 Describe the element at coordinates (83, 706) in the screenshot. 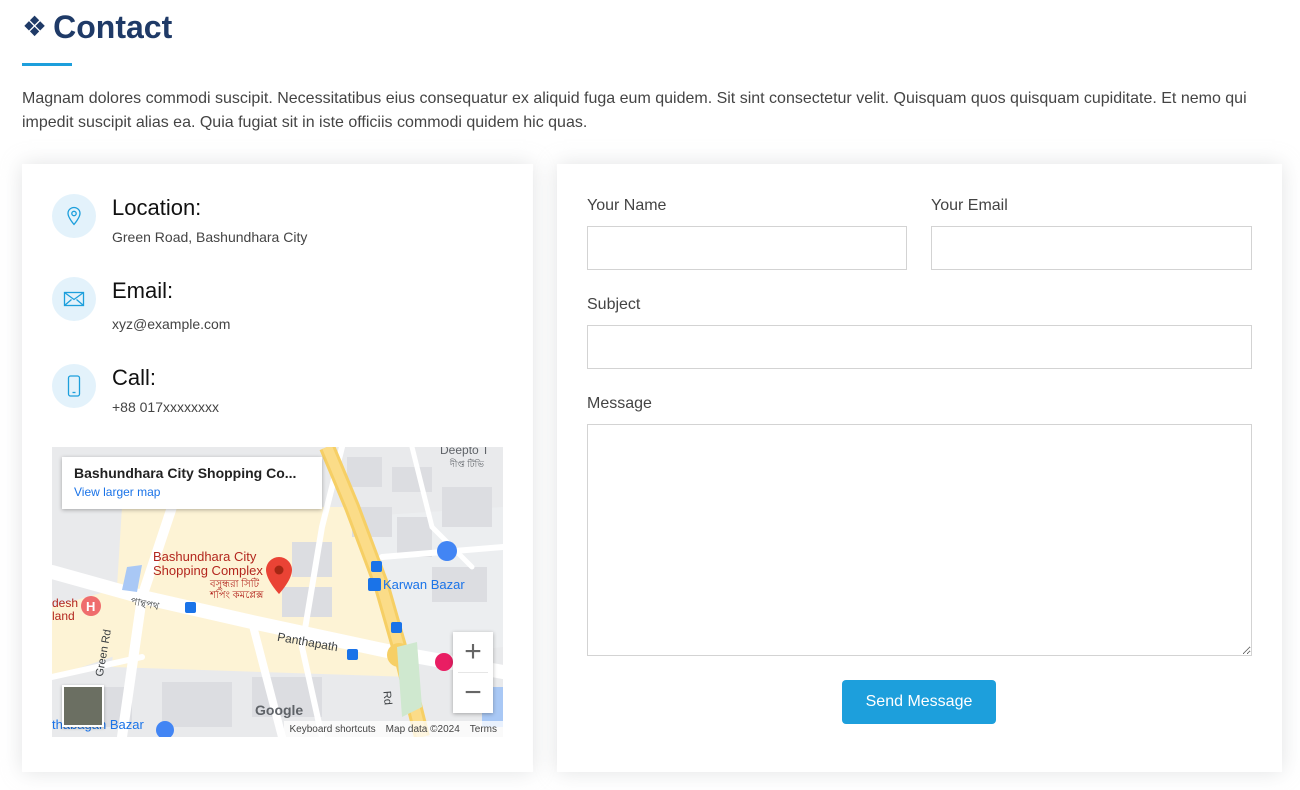

I see `satellite-toggle` at that location.